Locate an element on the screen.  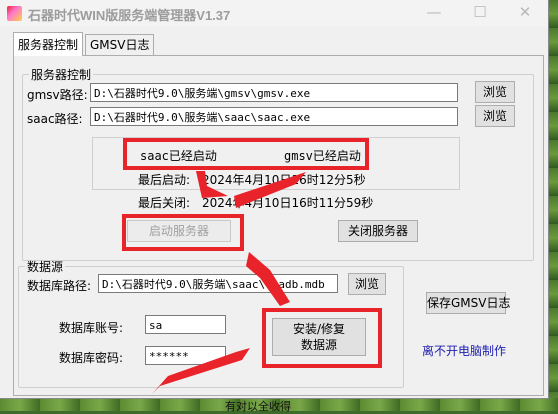
tab-server-control: 服务器控制 is located at coordinates (48, 44).